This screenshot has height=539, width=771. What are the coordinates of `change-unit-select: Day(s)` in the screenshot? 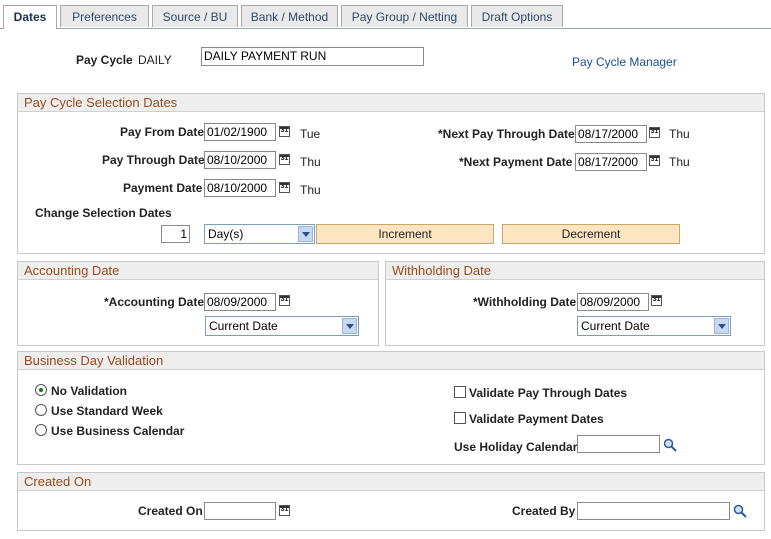 It's located at (259, 234).